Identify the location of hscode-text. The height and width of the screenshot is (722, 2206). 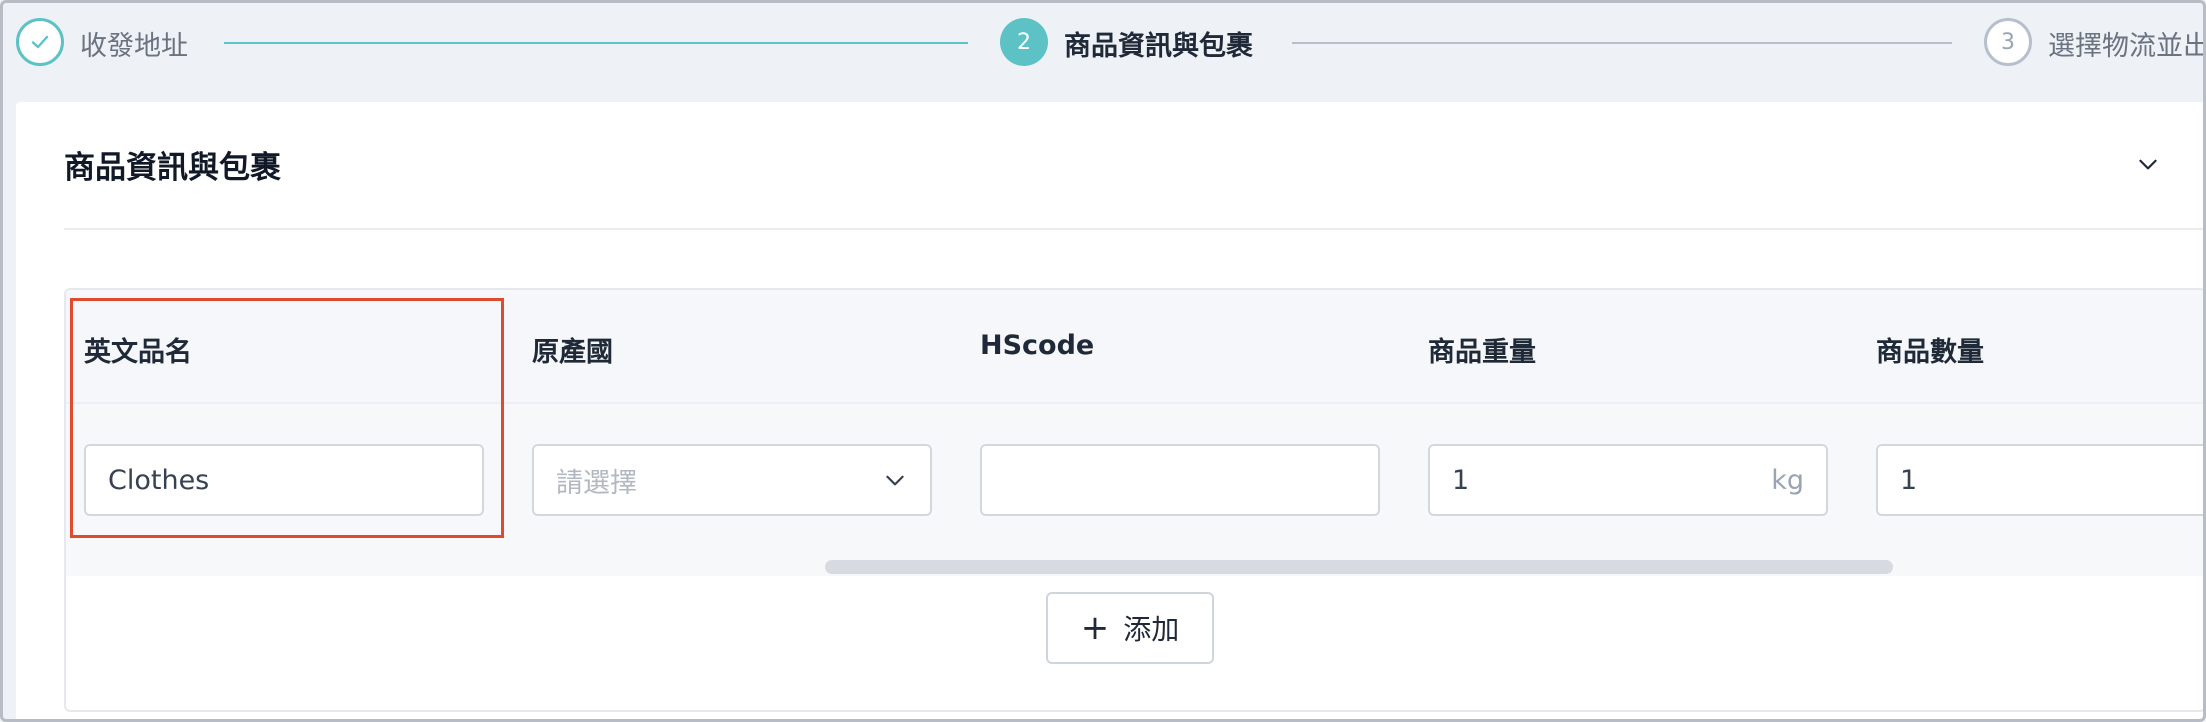
(1180, 480).